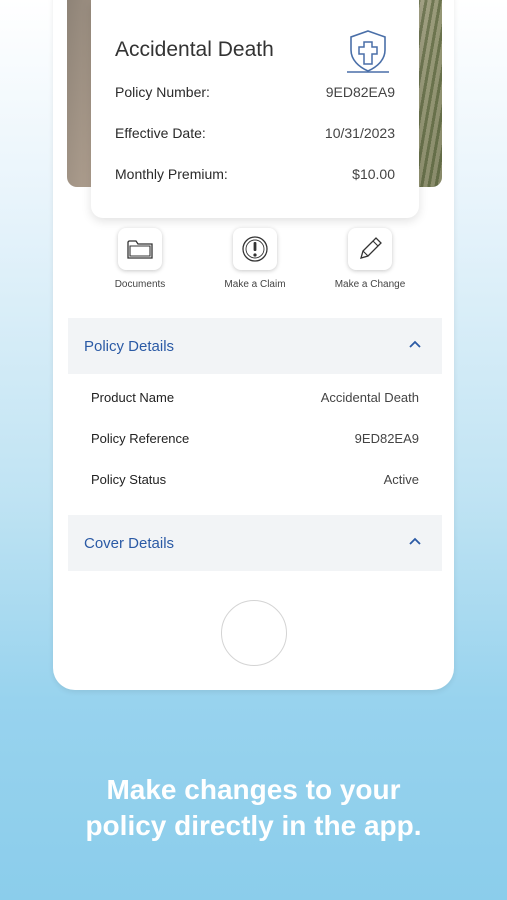 This screenshot has height=900, width=507. Describe the element at coordinates (386, 438) in the screenshot. I see `policy-reference-value: 9ED82EA9` at that location.